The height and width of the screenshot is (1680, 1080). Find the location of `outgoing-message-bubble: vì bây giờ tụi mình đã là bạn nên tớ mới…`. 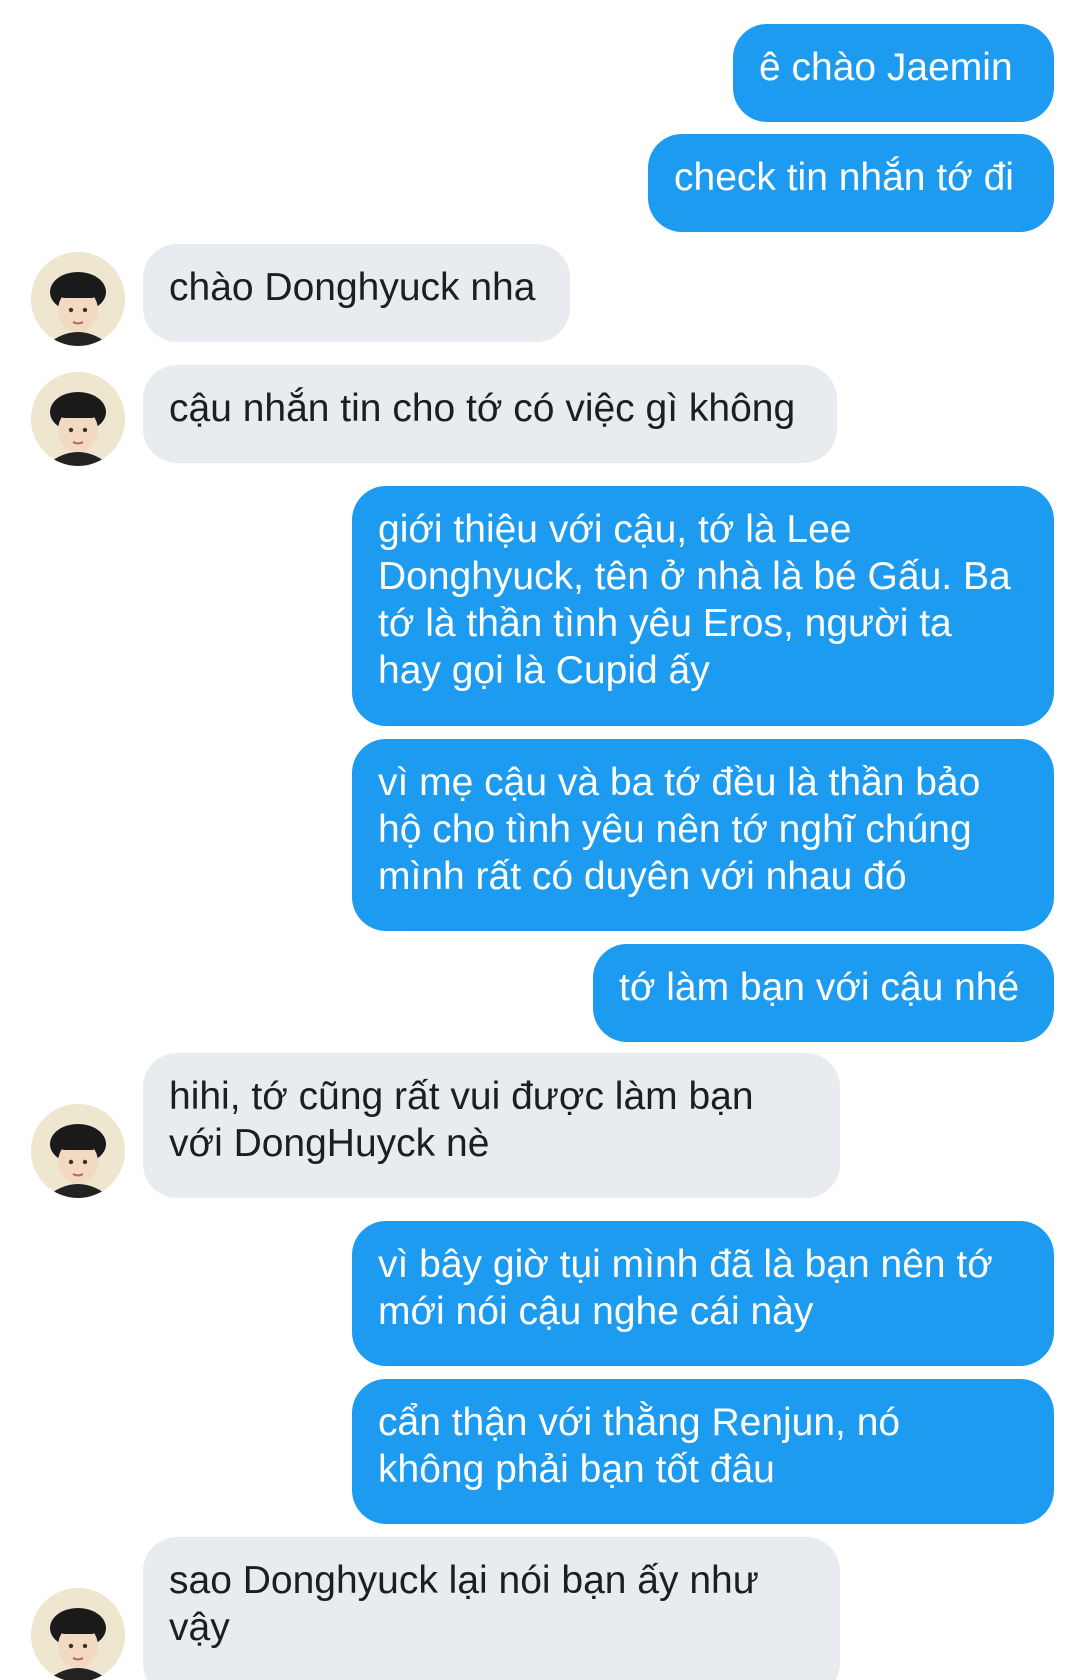

outgoing-message-bubble: vì bây giờ tụi mình đã là bạn nên tớ mới… is located at coordinates (703, 1293).